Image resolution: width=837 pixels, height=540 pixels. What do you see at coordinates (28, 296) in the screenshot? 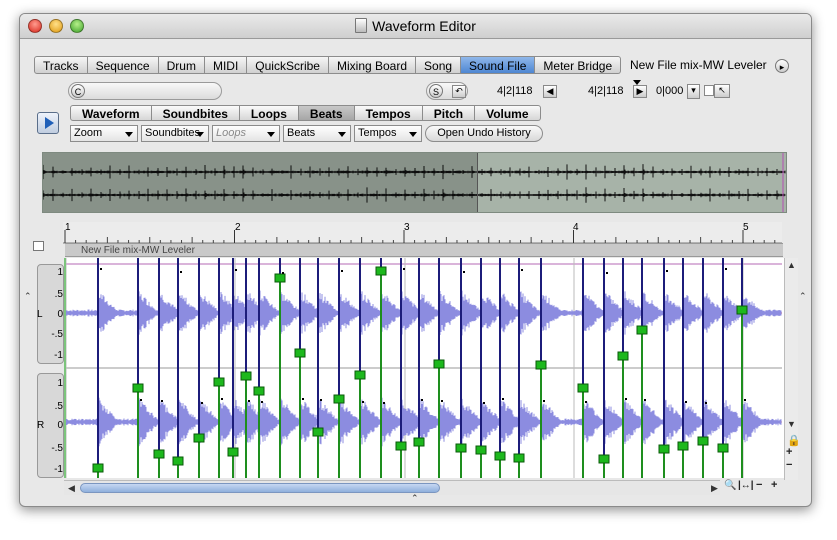
I see `left-collapse-icon: ⌃` at bounding box center [28, 296].